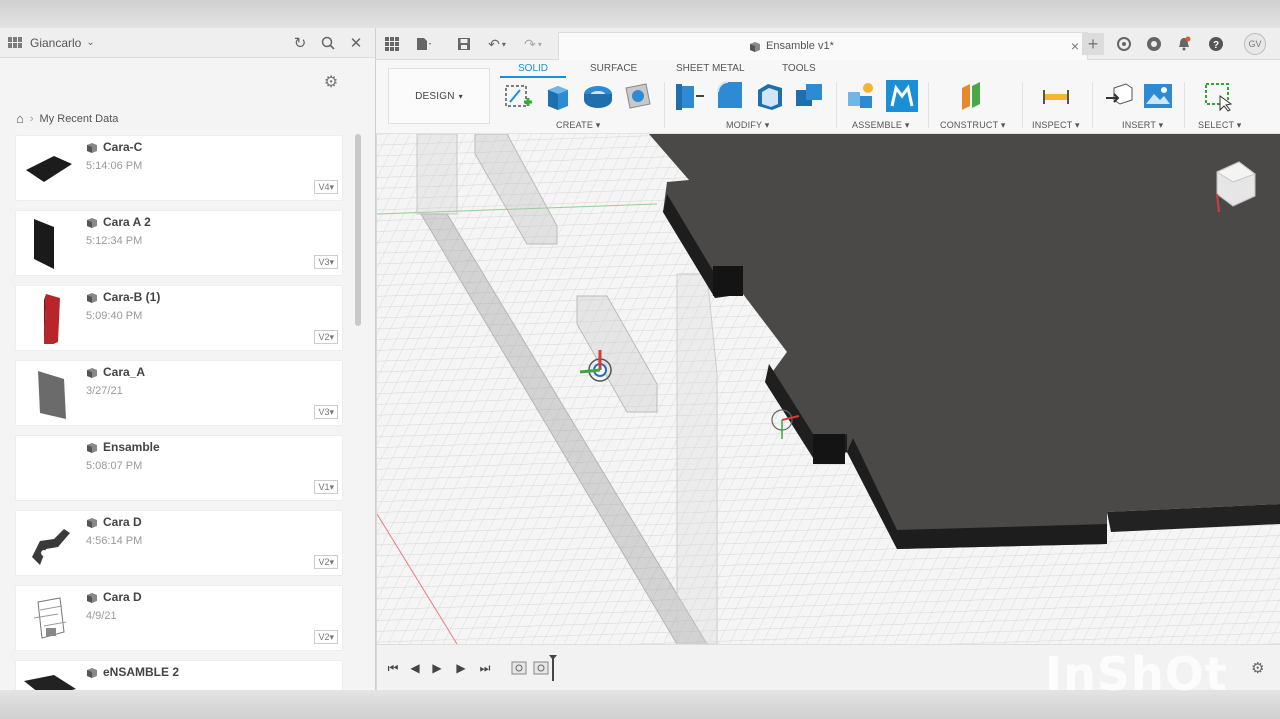 The width and height of the screenshot is (1280, 719). Describe the element at coordinates (1120, 96) in the screenshot. I see `insert-derive-icon` at that location.